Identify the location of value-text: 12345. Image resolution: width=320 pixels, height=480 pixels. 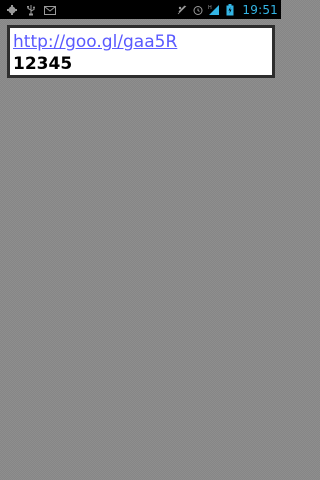
(43, 64).